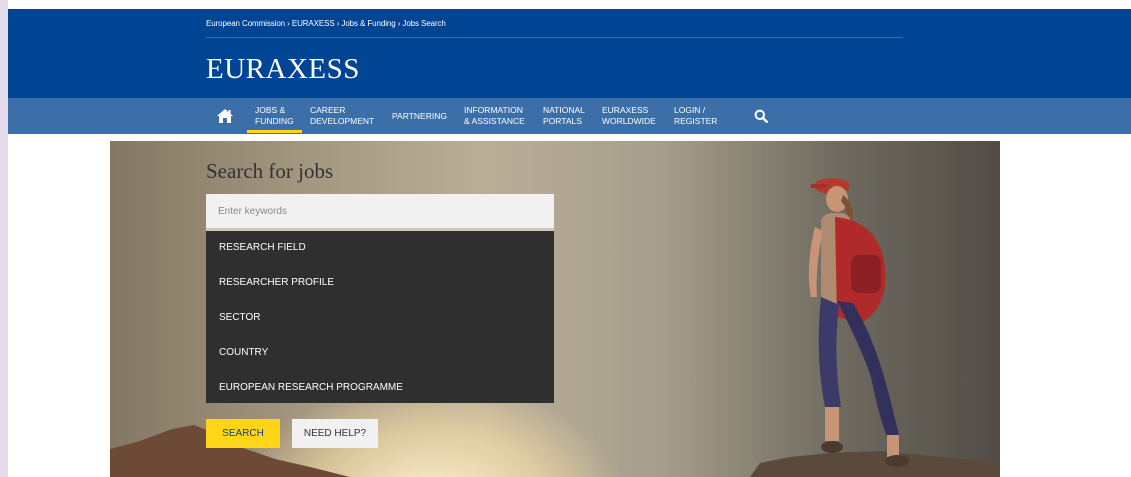 The height and width of the screenshot is (477, 1131). I want to click on nav-item-label: & ASSISTANCE, so click(494, 121).